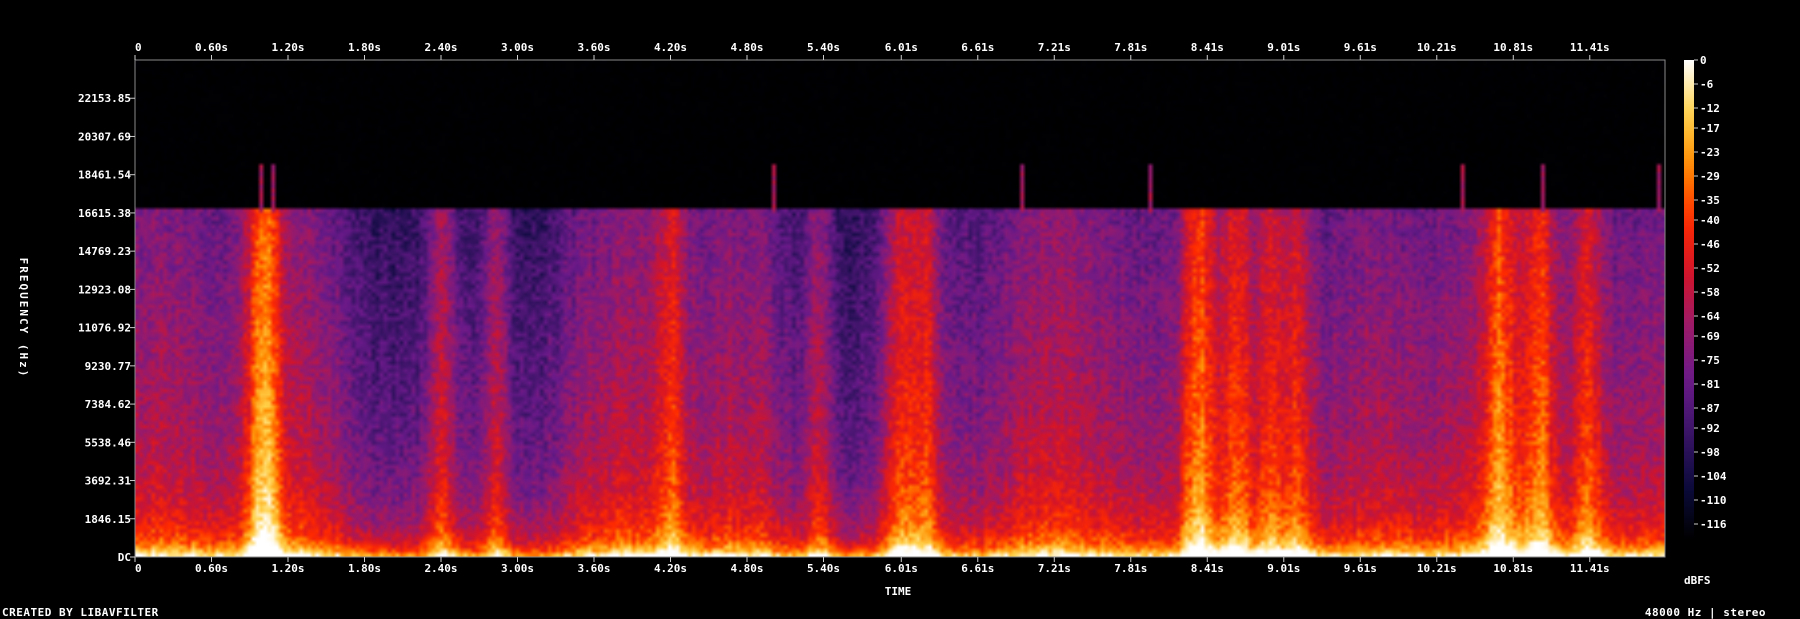 The image size is (1800, 619). What do you see at coordinates (977, 47) in the screenshot?
I see `top-time-tick-label: 6.61s` at bounding box center [977, 47].